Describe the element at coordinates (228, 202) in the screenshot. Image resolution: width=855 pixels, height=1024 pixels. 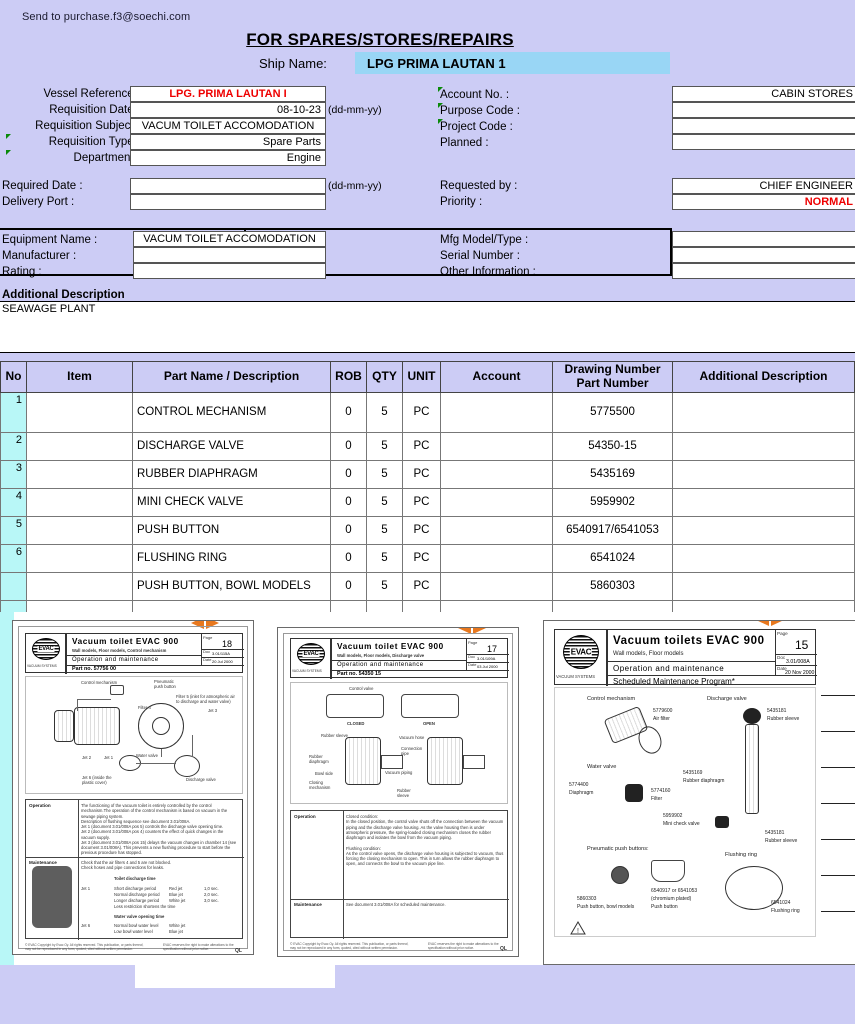
I see `delivery-port-field` at that location.